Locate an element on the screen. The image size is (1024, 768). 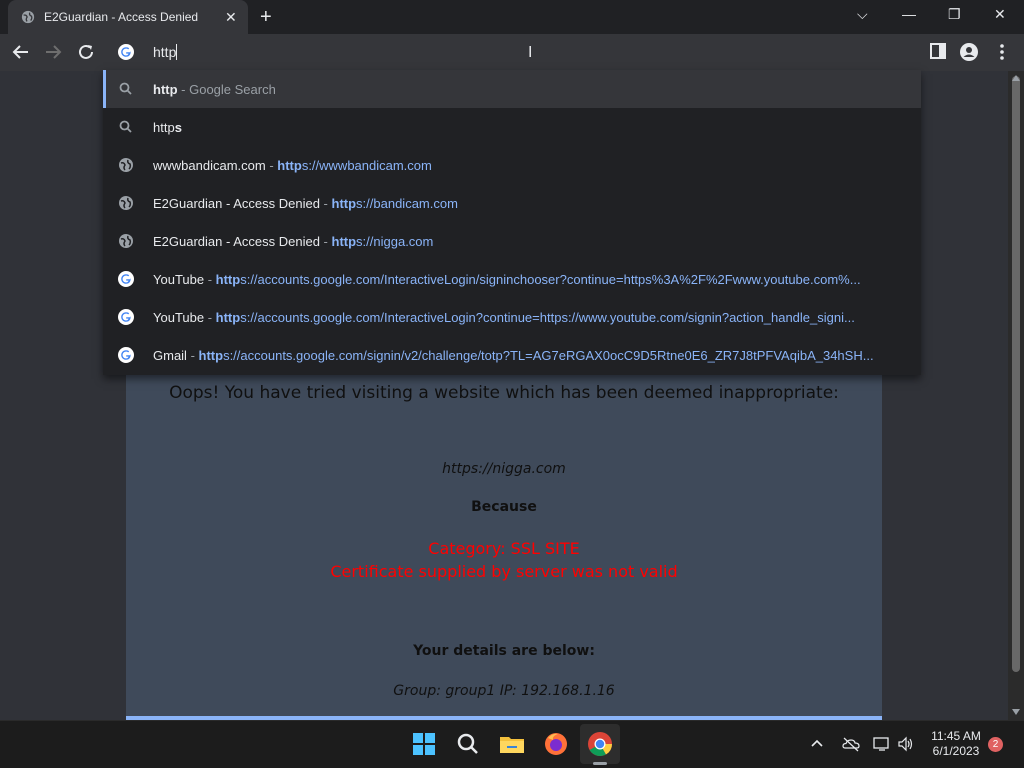
onedrive-icon is located at coordinates (851, 744).